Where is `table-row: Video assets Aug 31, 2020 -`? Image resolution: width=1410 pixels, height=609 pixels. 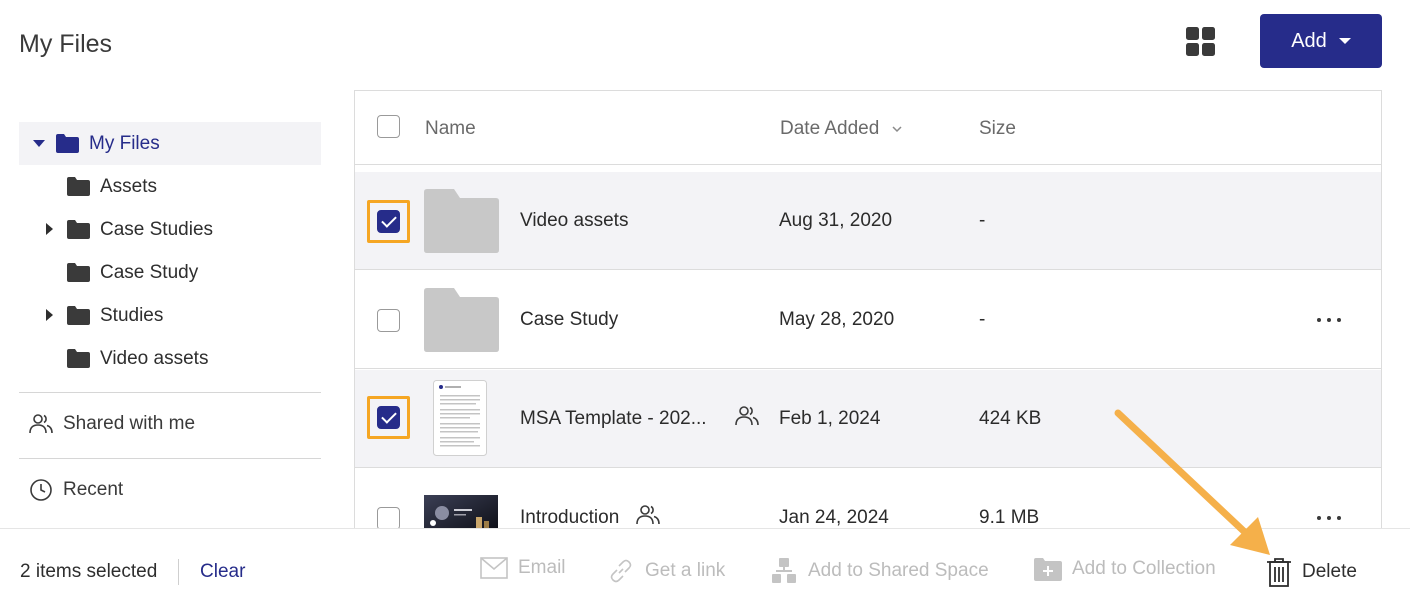 table-row: Video assets Aug 31, 2020 - is located at coordinates (868, 221).